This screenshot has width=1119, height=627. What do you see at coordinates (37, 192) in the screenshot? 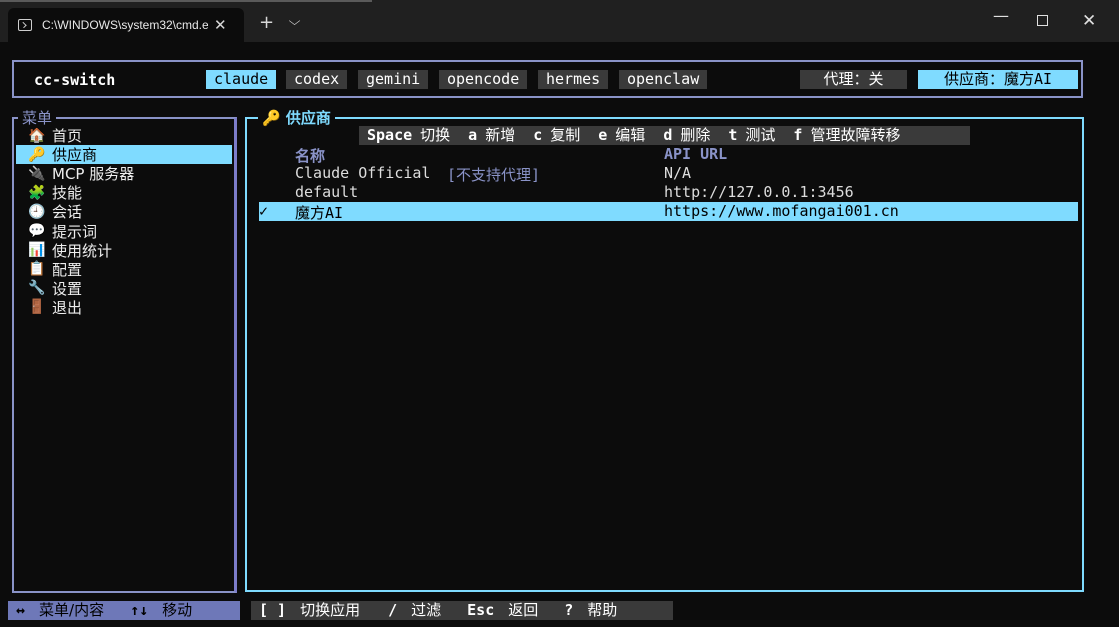
I see `puzzle-icon: 🧩` at bounding box center [37, 192].